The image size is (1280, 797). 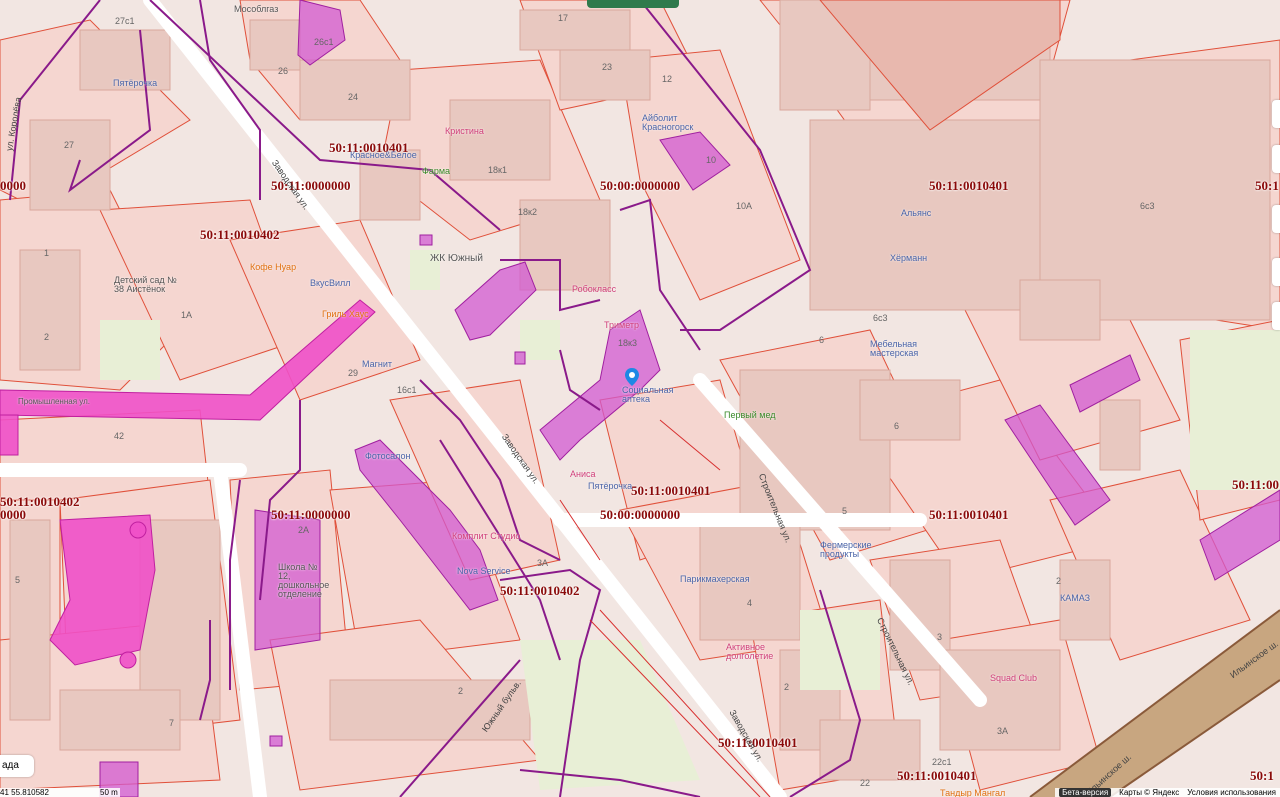 I want to click on poi-trimetr: Триметр, so click(x=621, y=325).